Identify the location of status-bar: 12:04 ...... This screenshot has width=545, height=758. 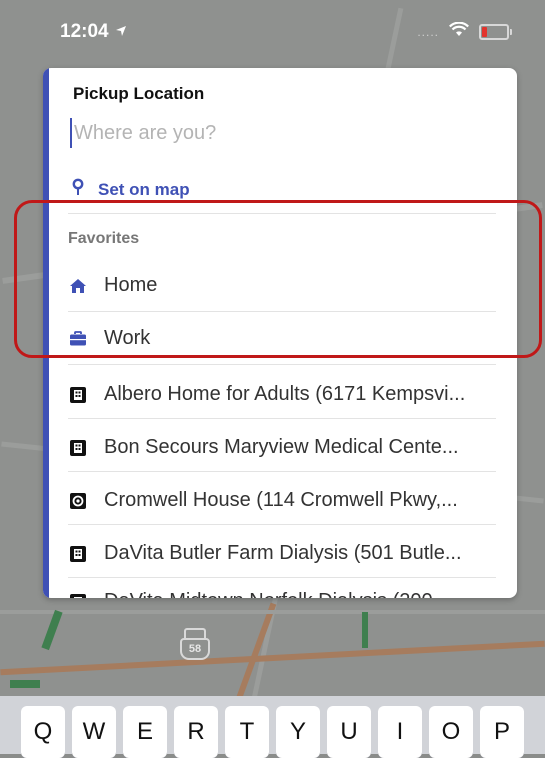
(272, 32).